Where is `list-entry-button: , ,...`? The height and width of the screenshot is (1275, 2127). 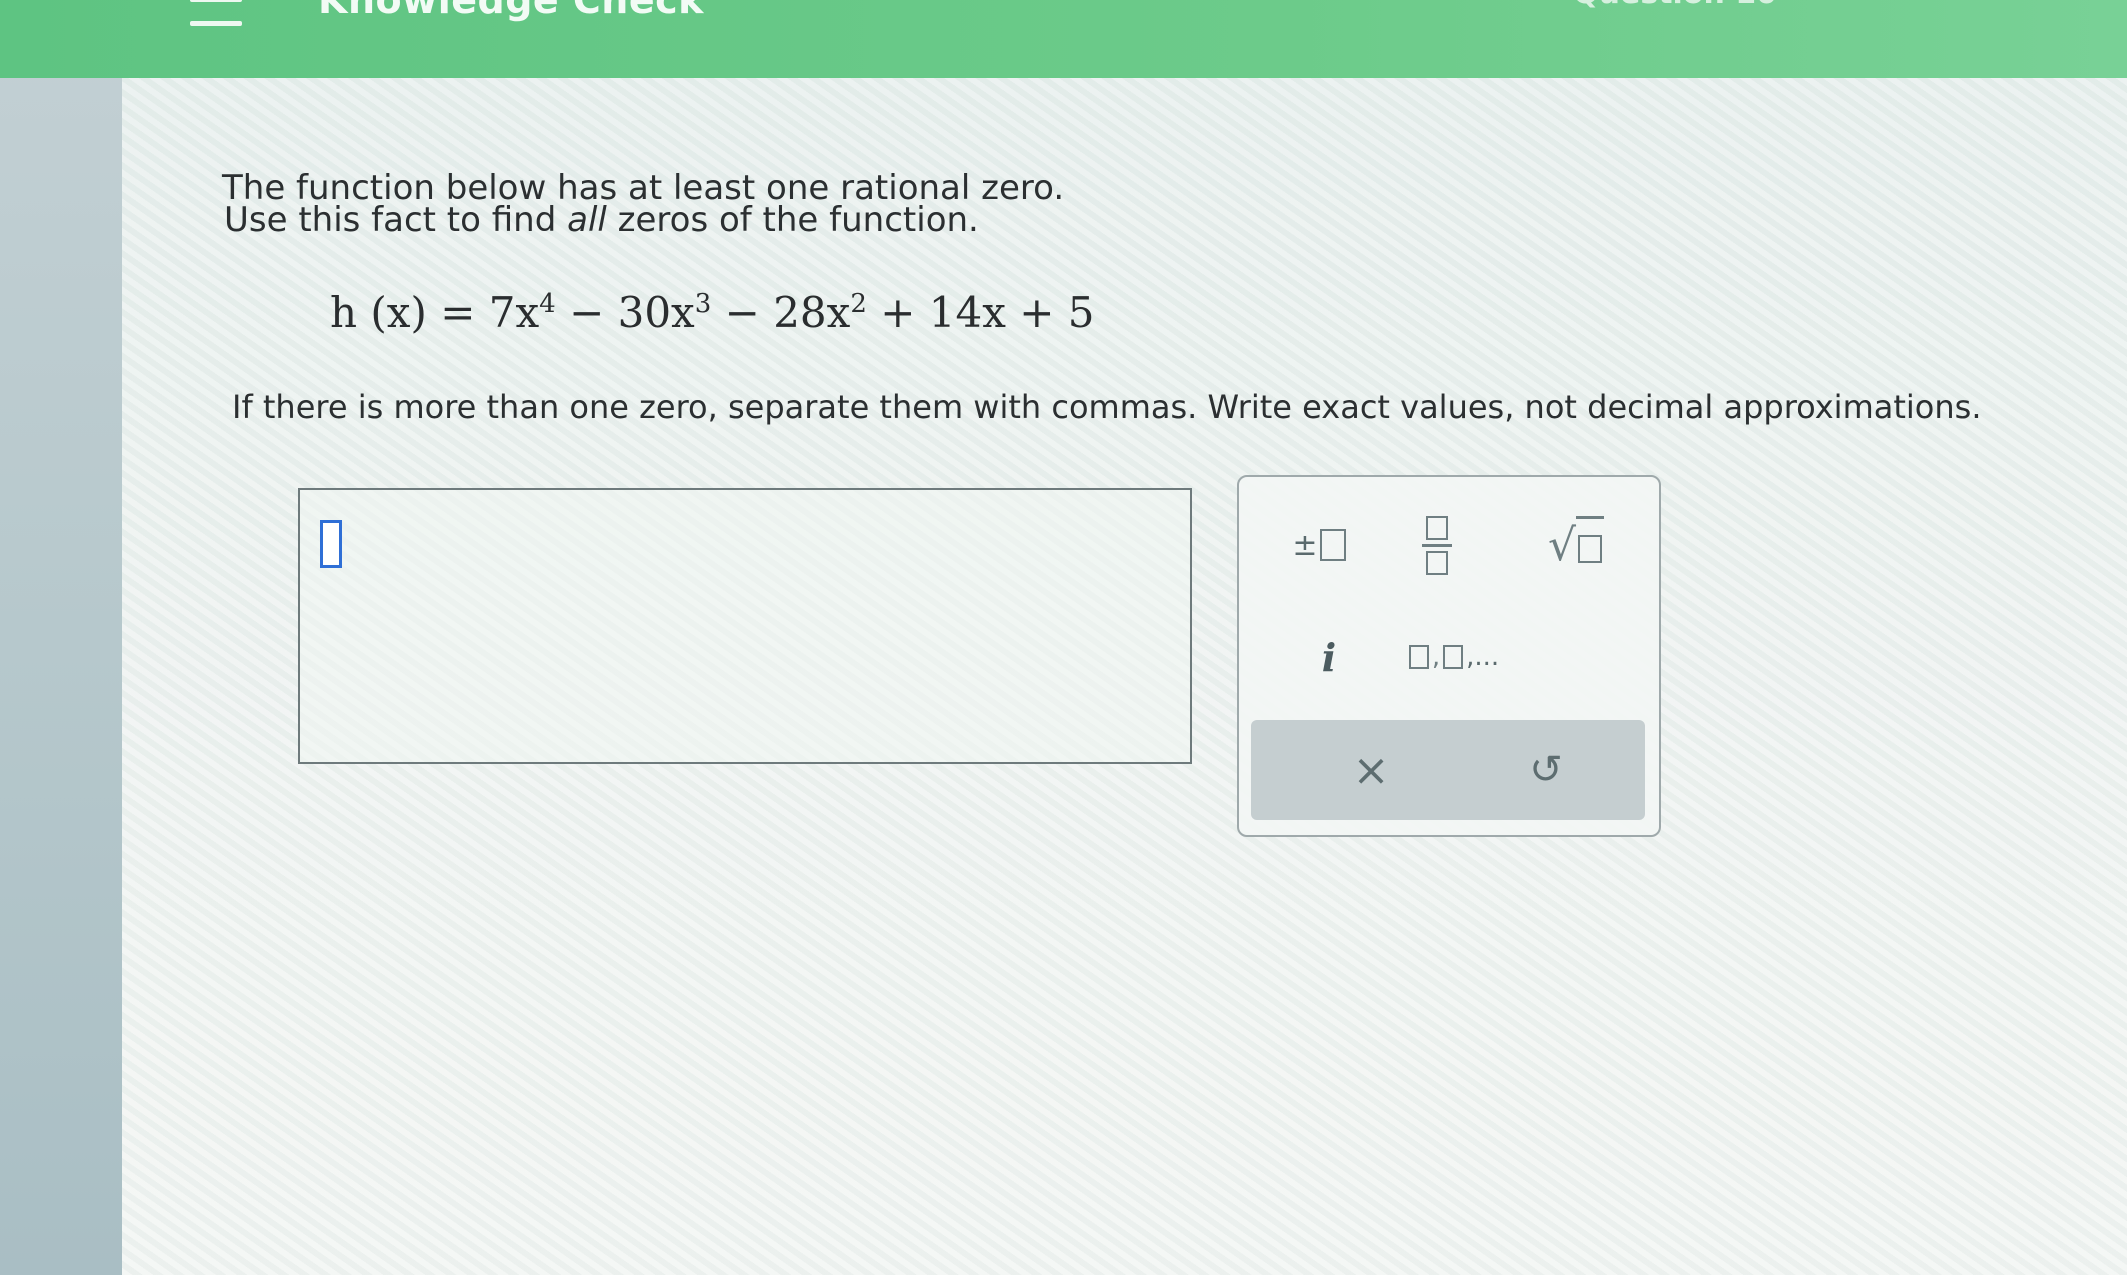 list-entry-button: , ,... is located at coordinates (1454, 657).